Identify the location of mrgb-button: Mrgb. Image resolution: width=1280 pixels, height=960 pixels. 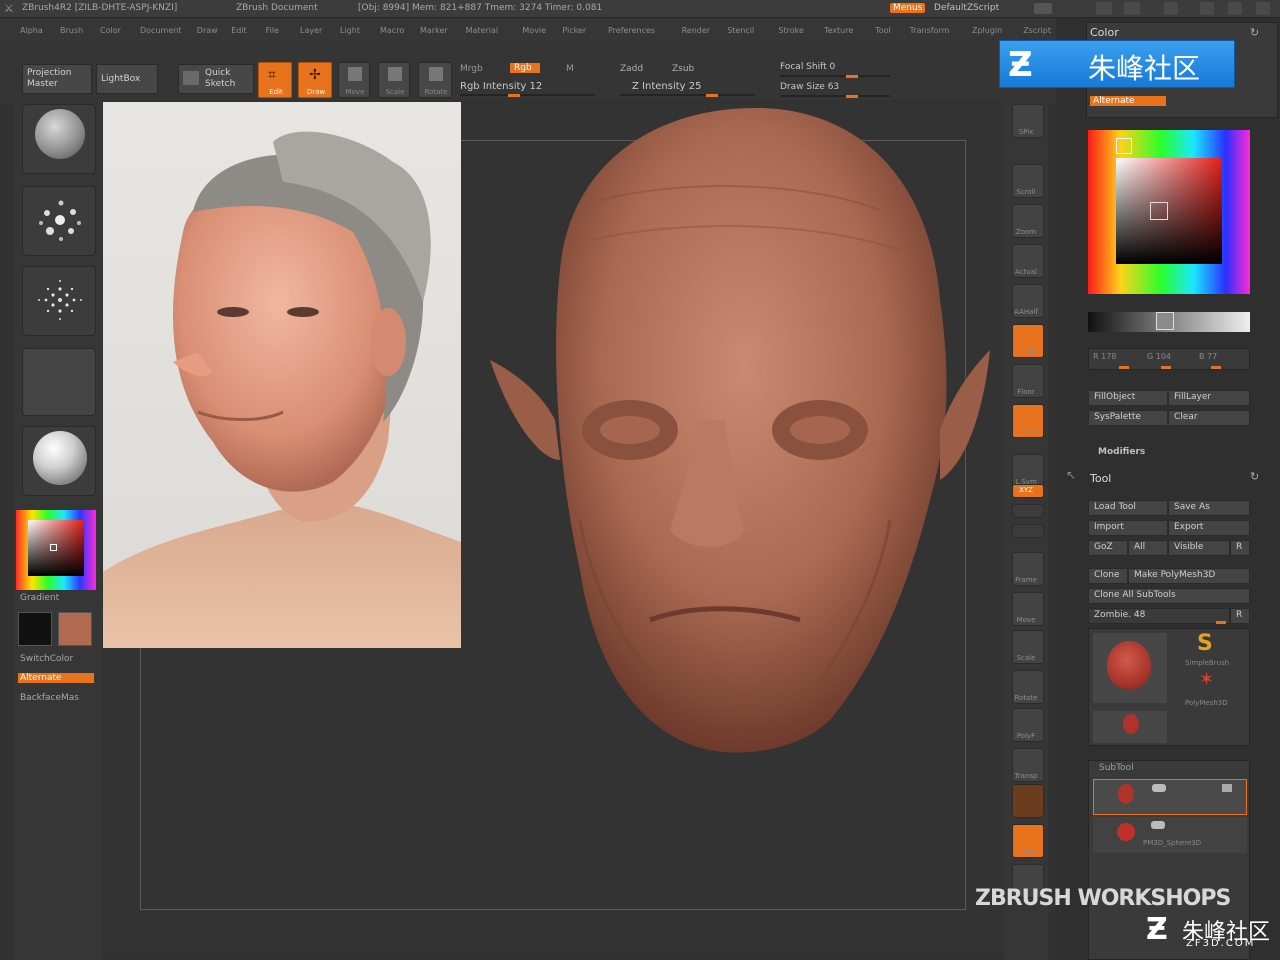
(471, 69).